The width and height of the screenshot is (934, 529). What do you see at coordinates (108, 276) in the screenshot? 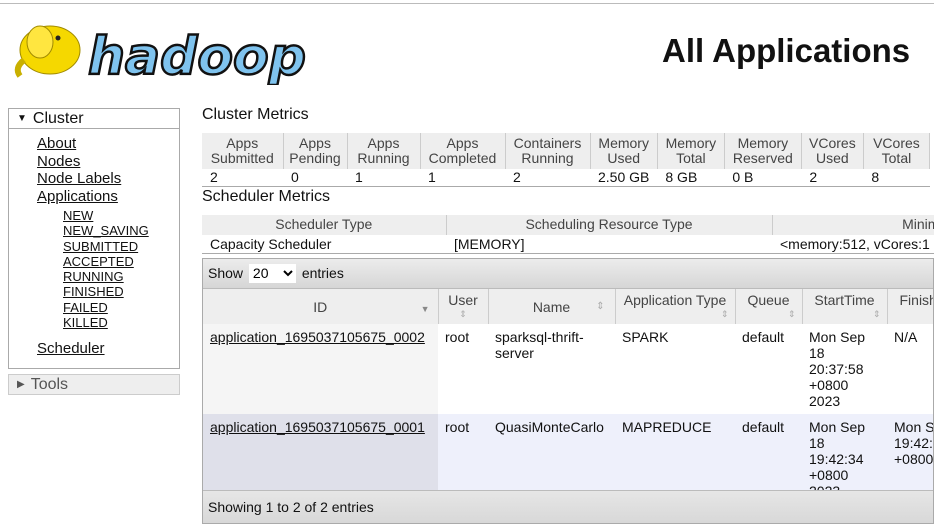
I see `nav-state-running: RUNNING` at bounding box center [108, 276].